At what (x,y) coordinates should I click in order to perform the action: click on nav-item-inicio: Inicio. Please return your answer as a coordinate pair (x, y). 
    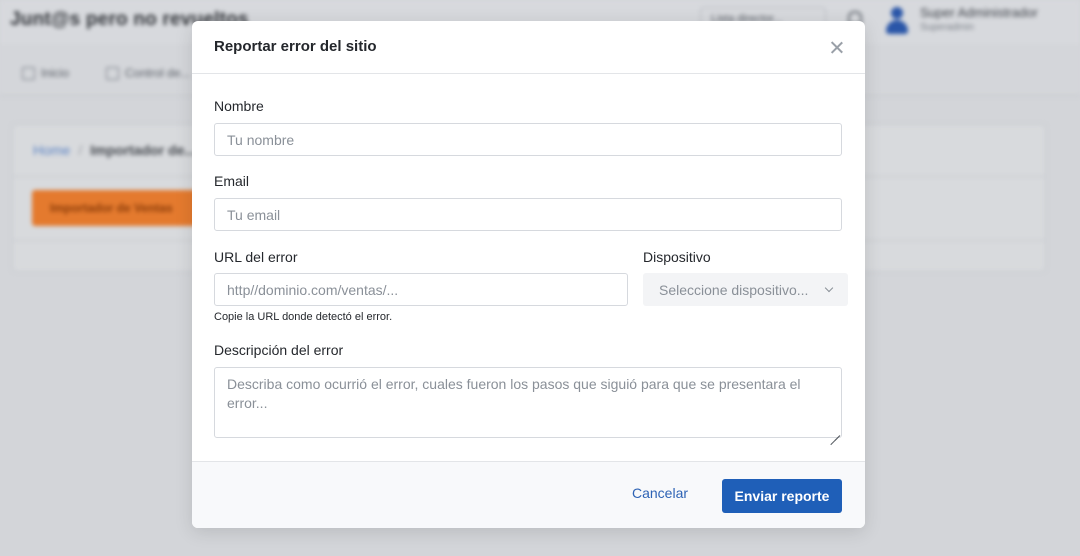
    Looking at the image, I should click on (45, 73).